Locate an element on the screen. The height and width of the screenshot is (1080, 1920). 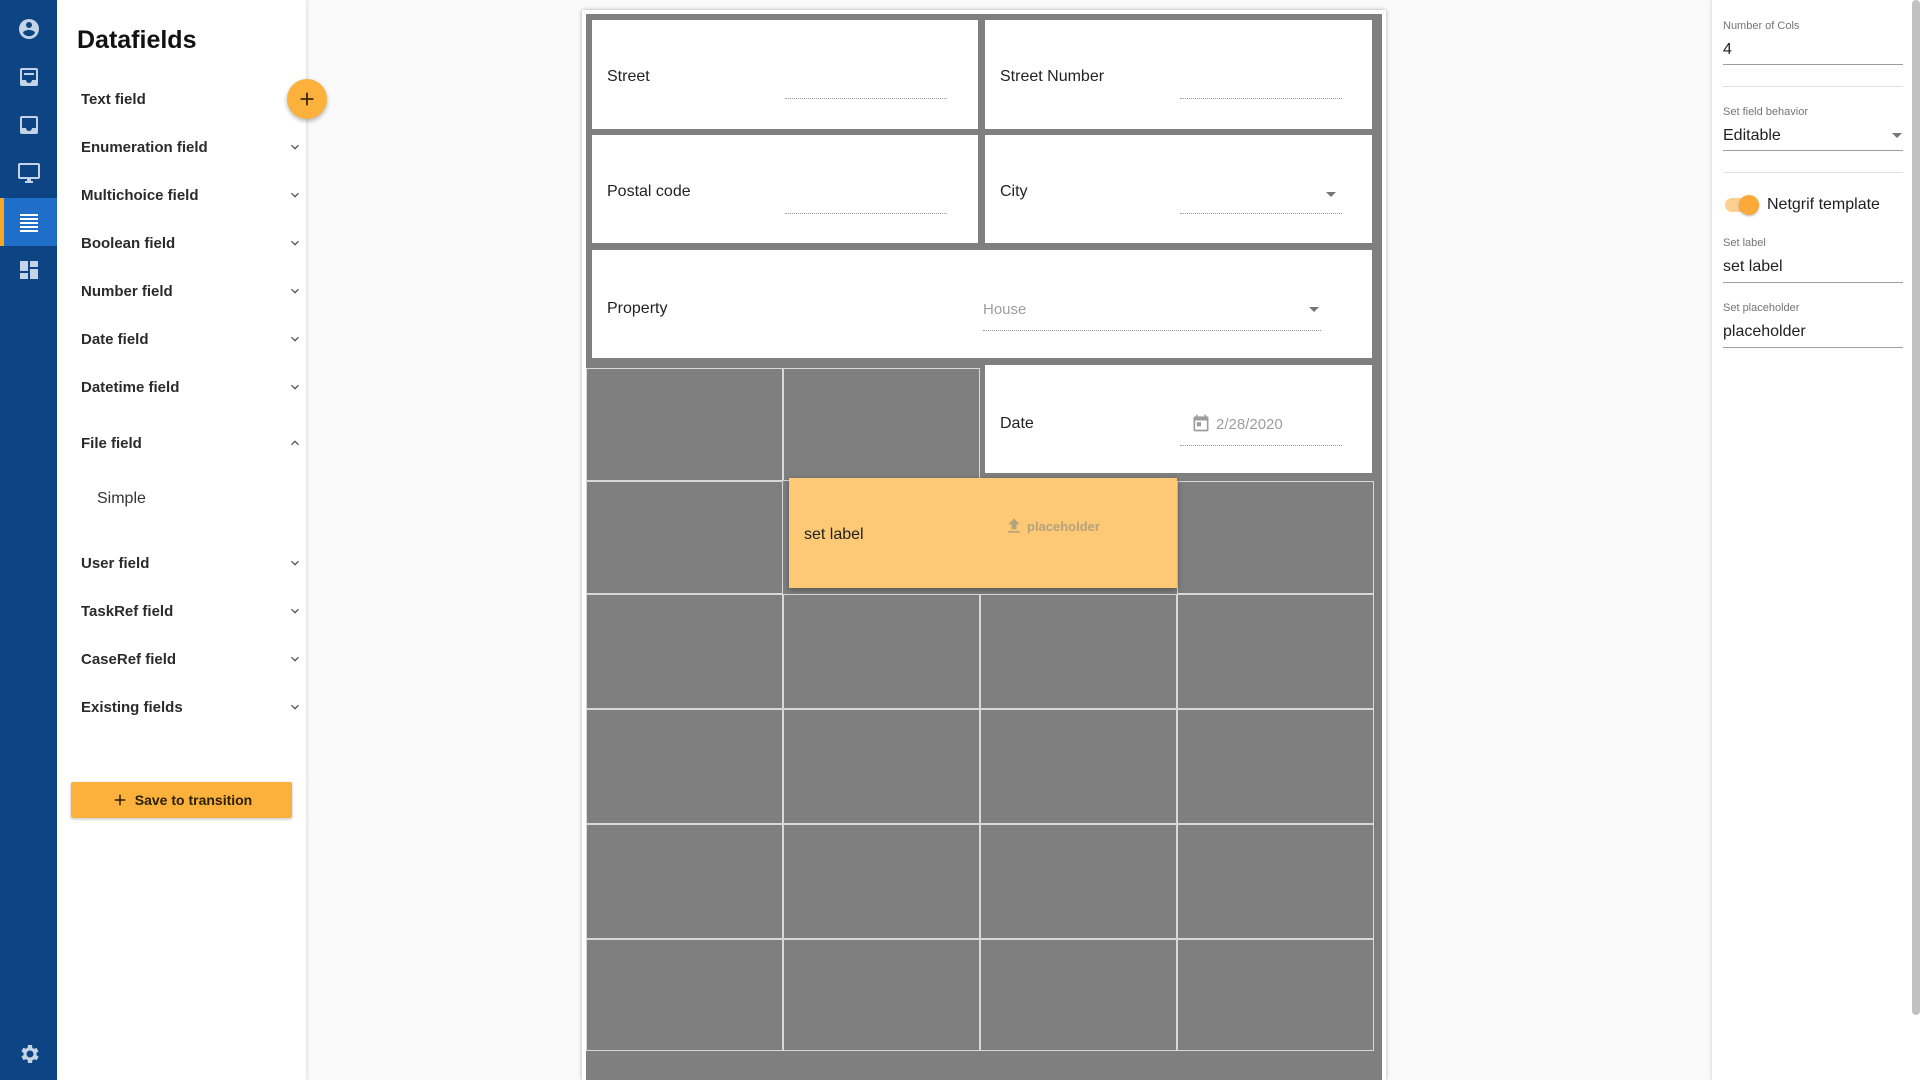
property-value: House is located at coordinates (1005, 309).